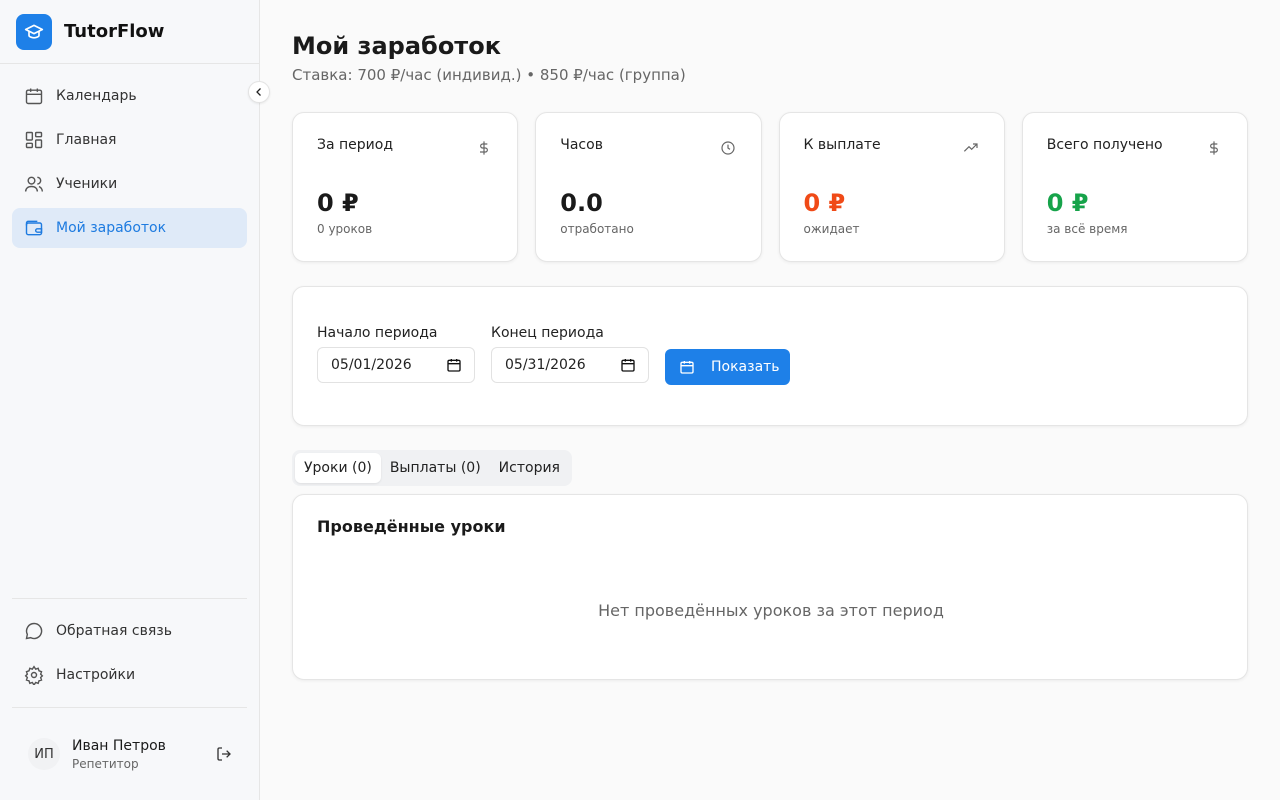  I want to click on user-profile: ИП Иван Петров Репетитор, so click(129, 753).